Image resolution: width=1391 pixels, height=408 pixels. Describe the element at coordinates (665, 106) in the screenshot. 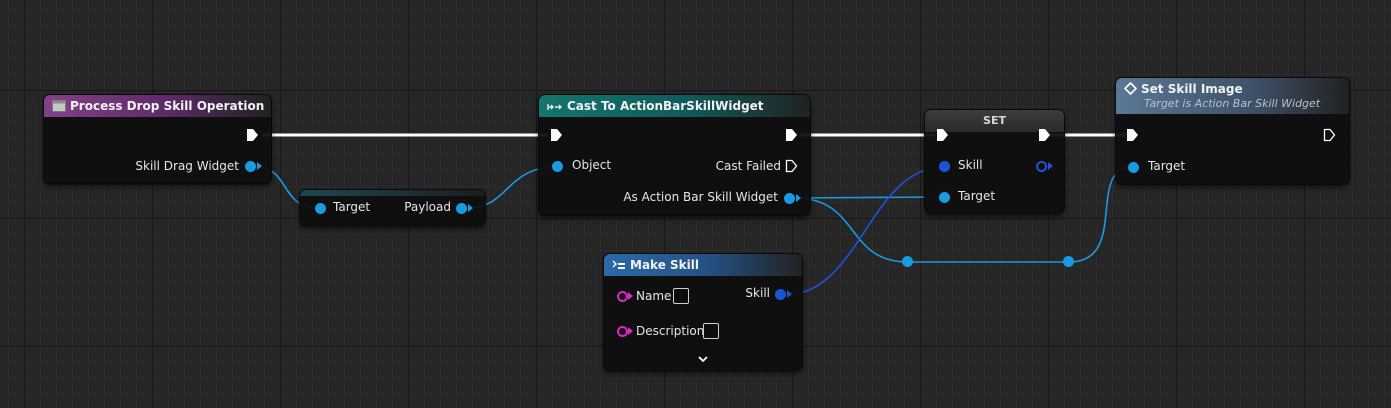

I see `node-title: Cast To ActionBarSkillWidget` at that location.